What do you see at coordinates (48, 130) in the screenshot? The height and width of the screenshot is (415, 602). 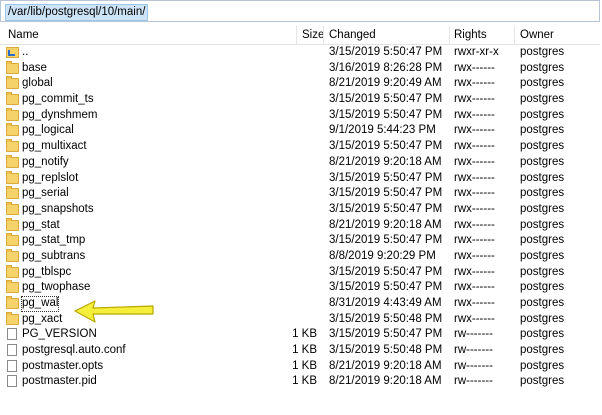 I see `row-name: pg_logical` at bounding box center [48, 130].